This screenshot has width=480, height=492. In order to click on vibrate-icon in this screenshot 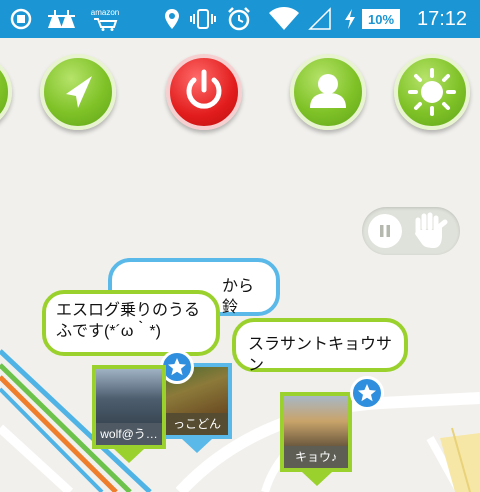, I will do `click(203, 19)`.